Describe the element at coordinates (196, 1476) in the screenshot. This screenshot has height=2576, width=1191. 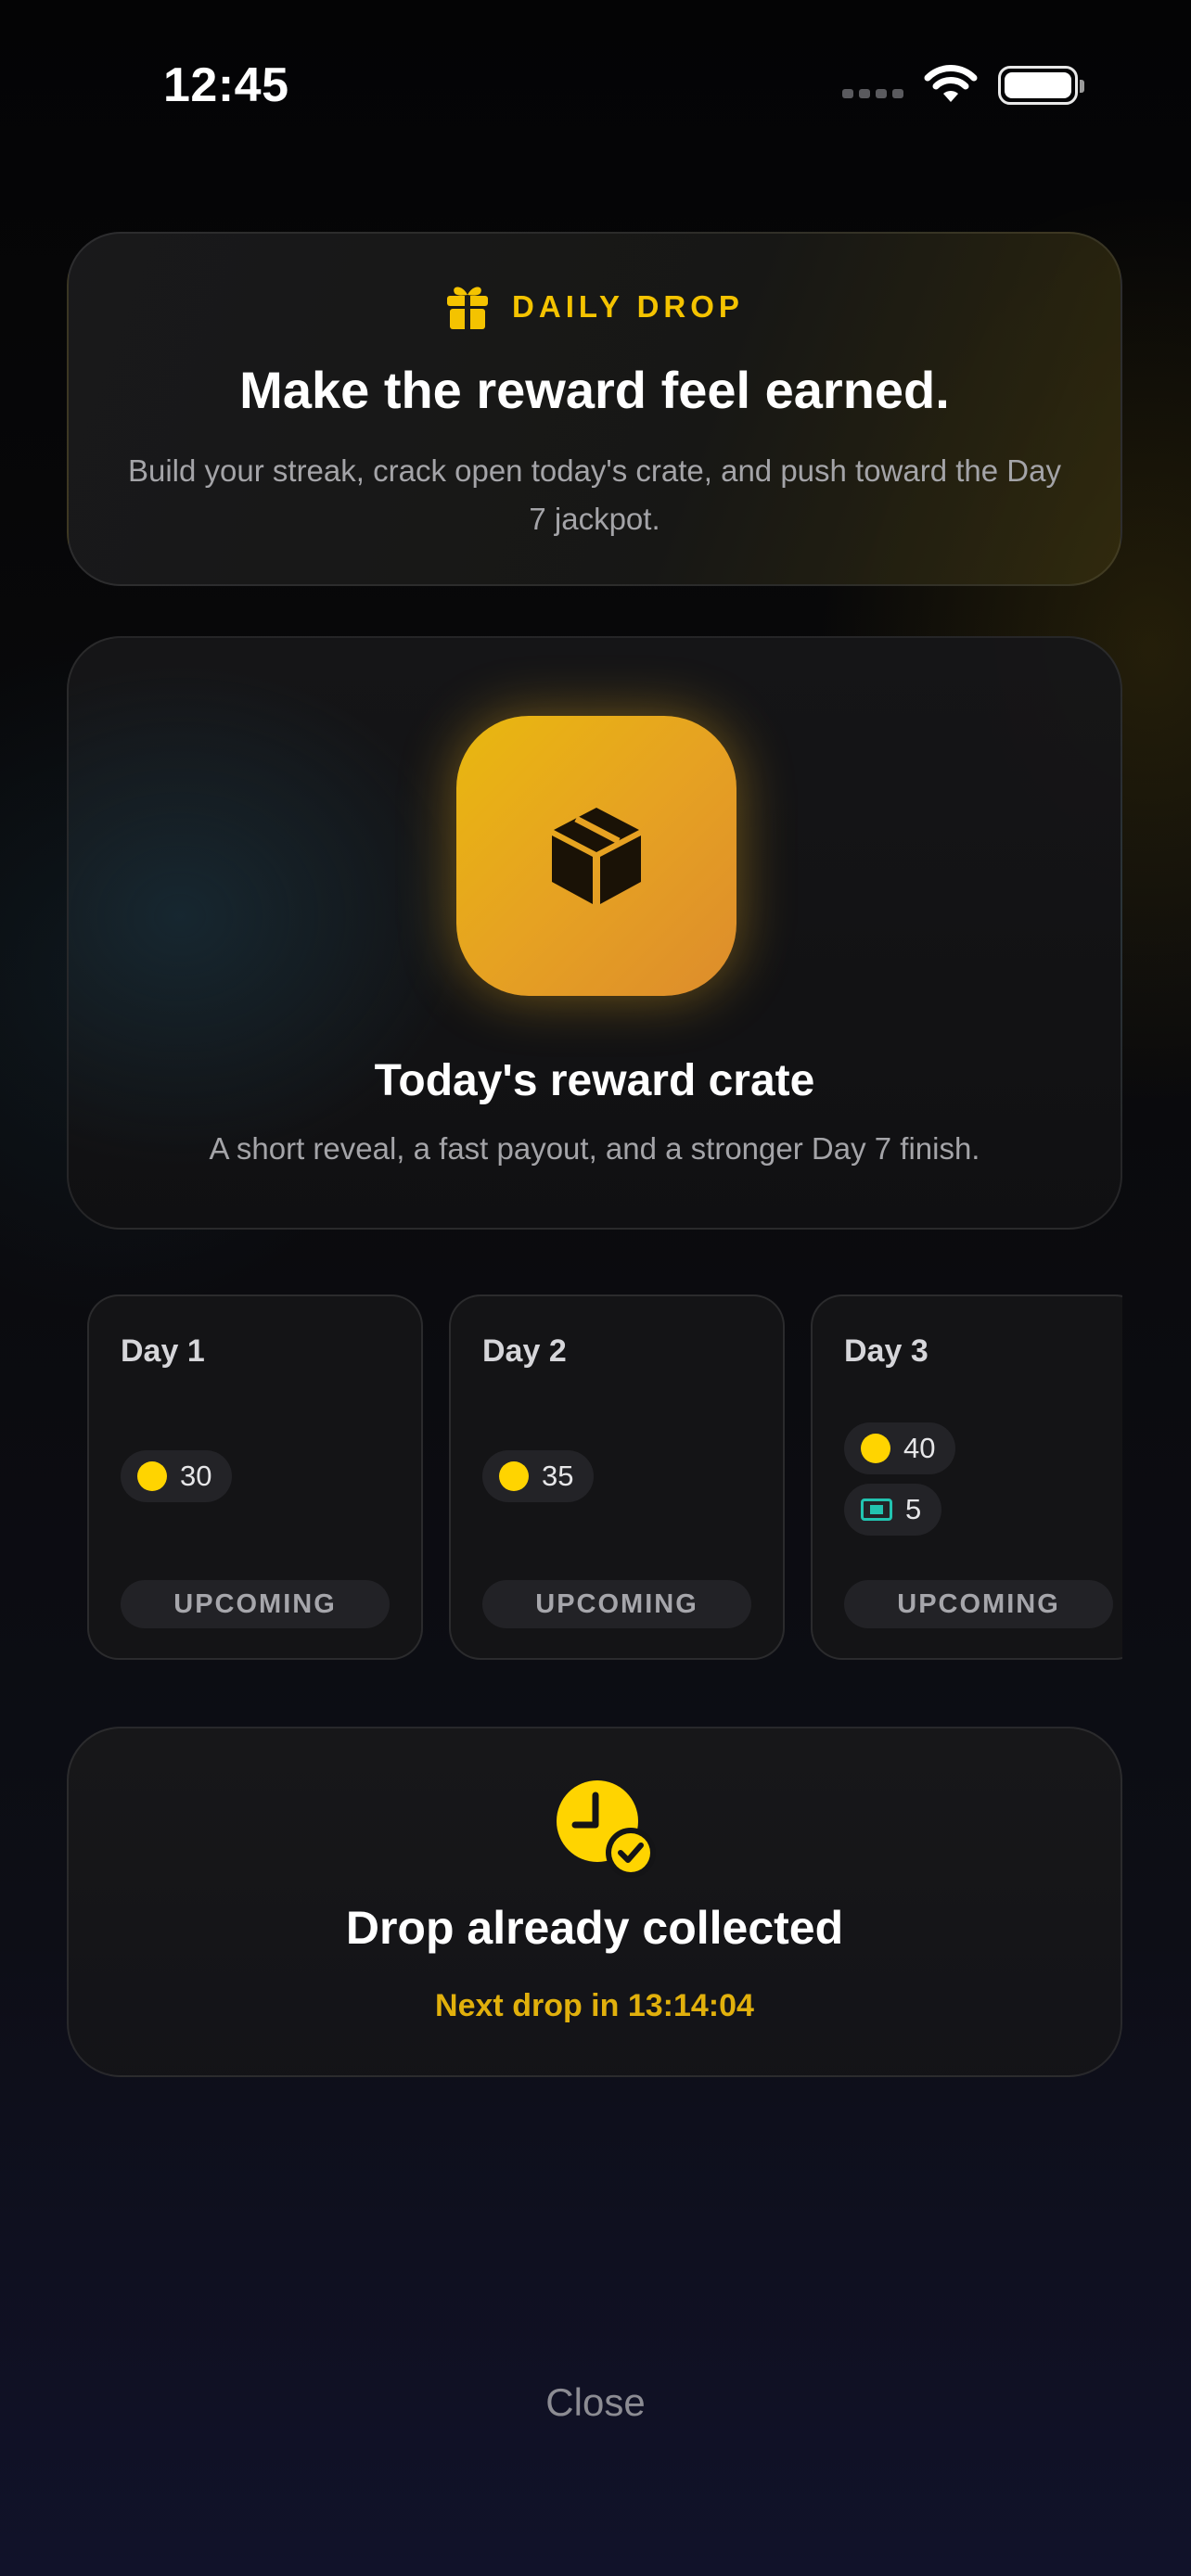
I see `reward-amount: 30` at that location.